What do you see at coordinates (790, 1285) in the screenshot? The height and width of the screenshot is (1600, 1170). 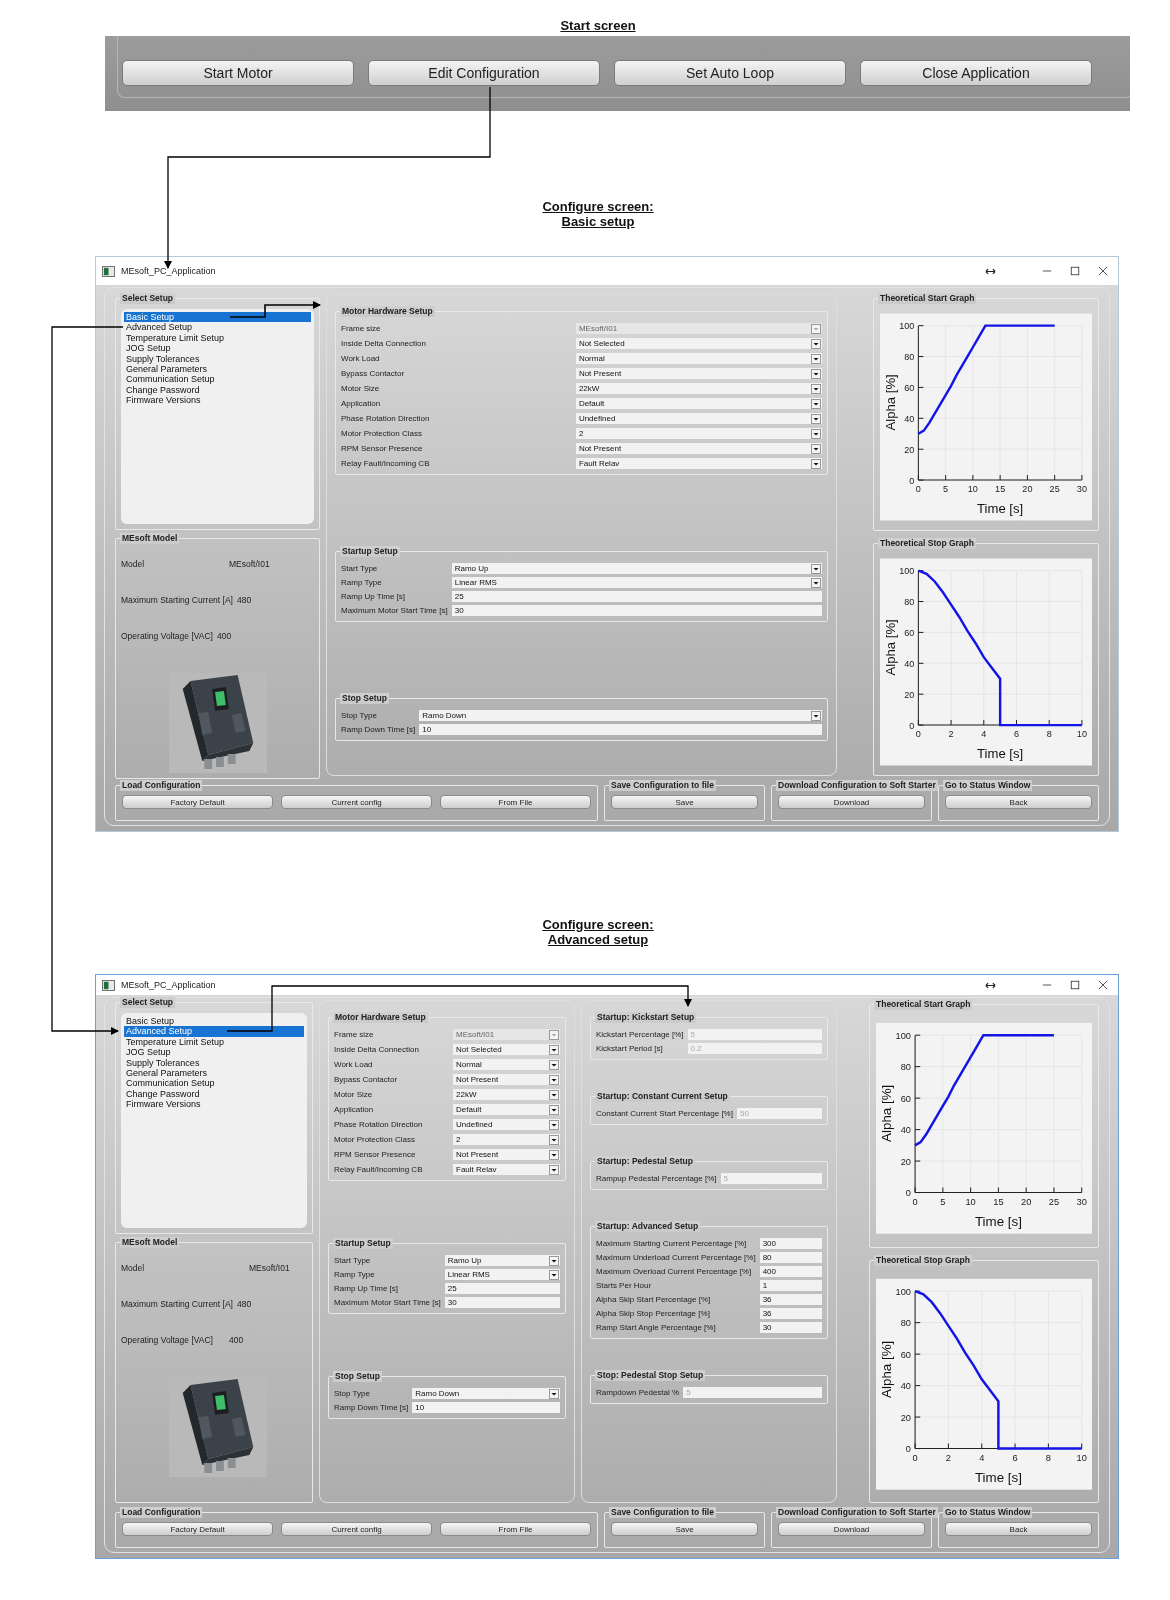 I see `input-field: 1` at bounding box center [790, 1285].